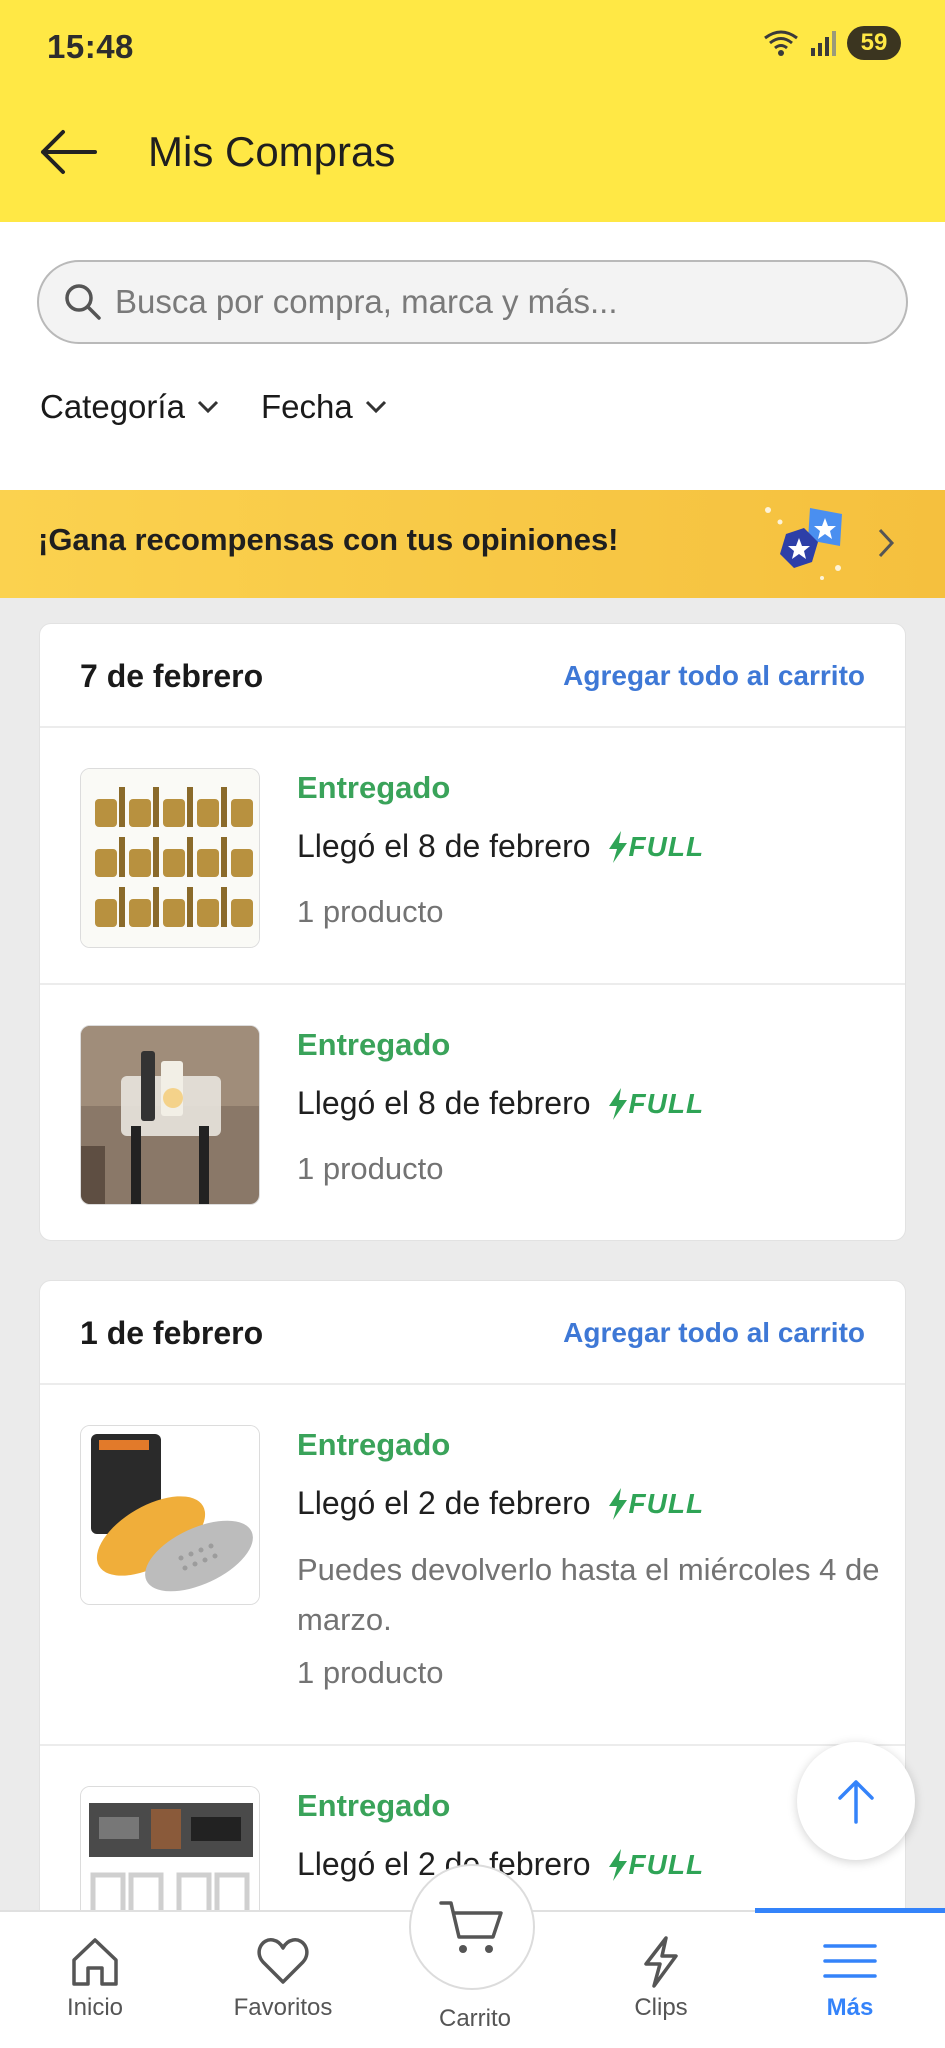 The height and width of the screenshot is (2048, 945). I want to click on search-box, so click(472, 302).